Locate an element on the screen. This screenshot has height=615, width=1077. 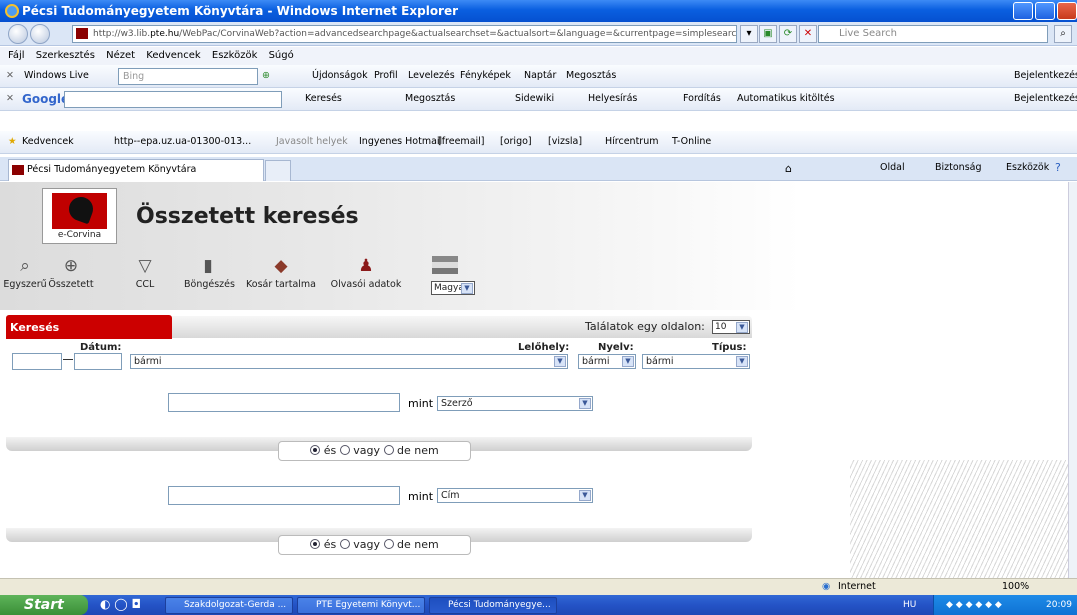
vertical-scrollbar is located at coordinates (1072, 380).